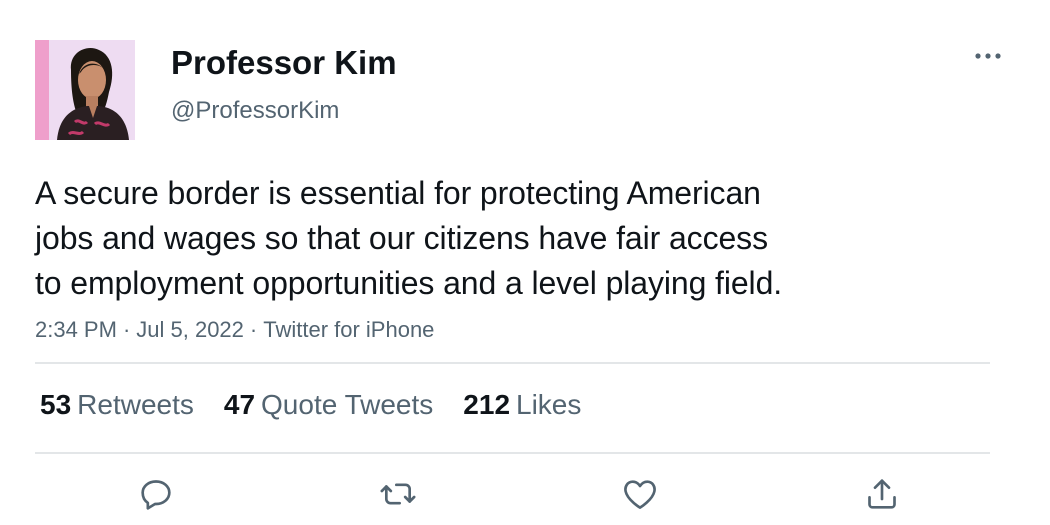 Image resolution: width=1050 pixels, height=525 pixels. I want to click on retweet-button, so click(398, 494).